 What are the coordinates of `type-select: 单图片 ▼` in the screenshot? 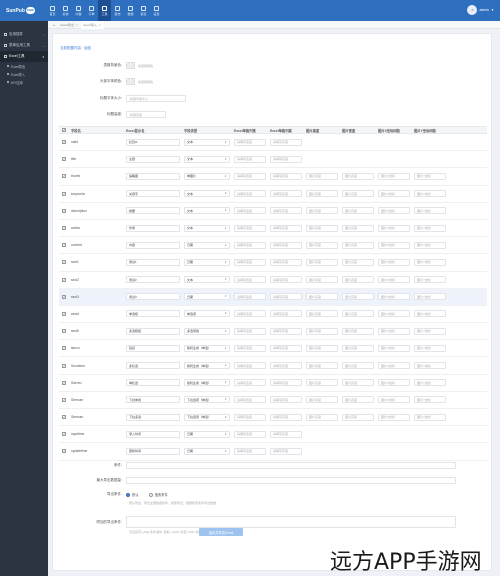 It's located at (207, 176).